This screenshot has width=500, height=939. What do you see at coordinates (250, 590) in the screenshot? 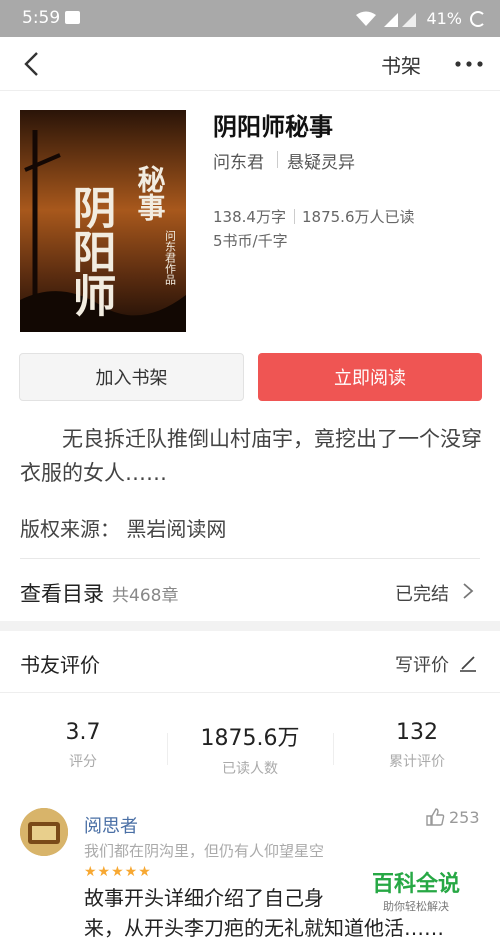
I see `table-of-contents-row: 查看目录 共468章 已完结` at bounding box center [250, 590].